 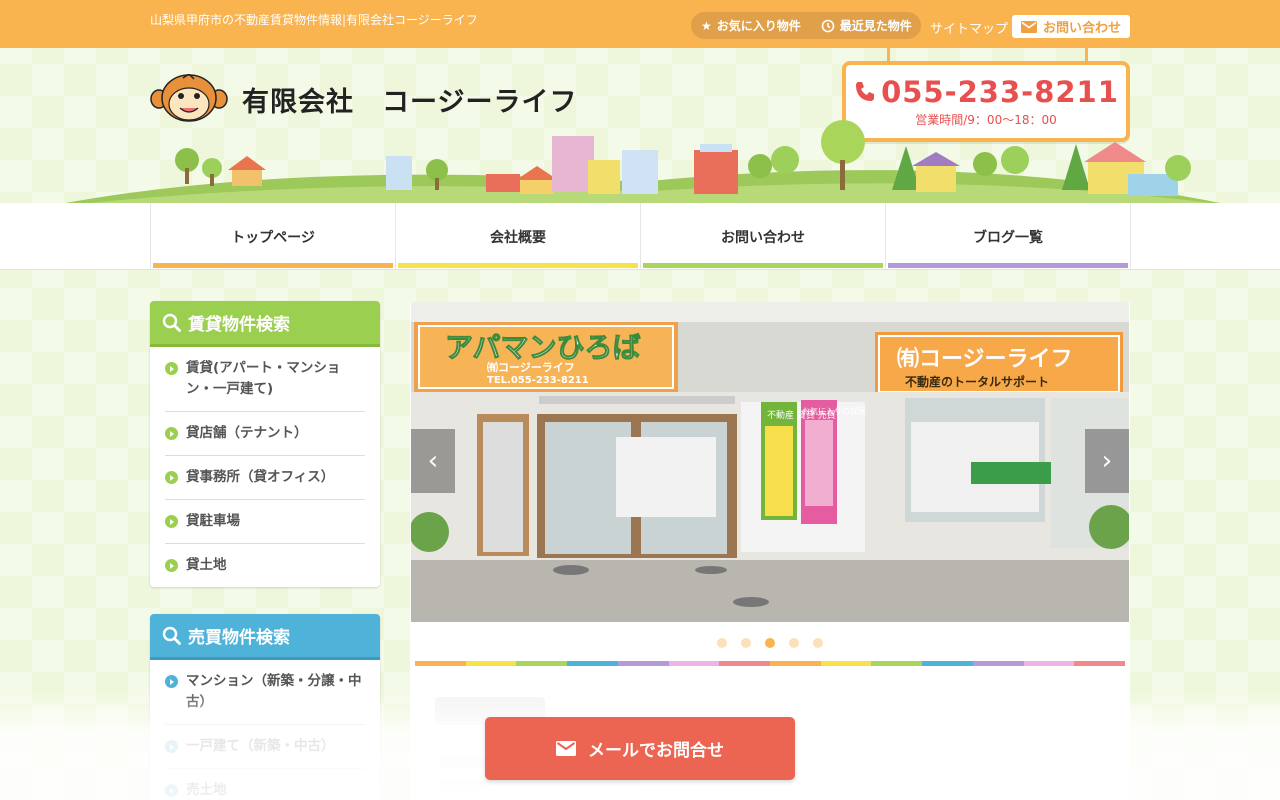 What do you see at coordinates (763, 236) in the screenshot?
I see `nav-item-contact: お問い合わせ` at bounding box center [763, 236].